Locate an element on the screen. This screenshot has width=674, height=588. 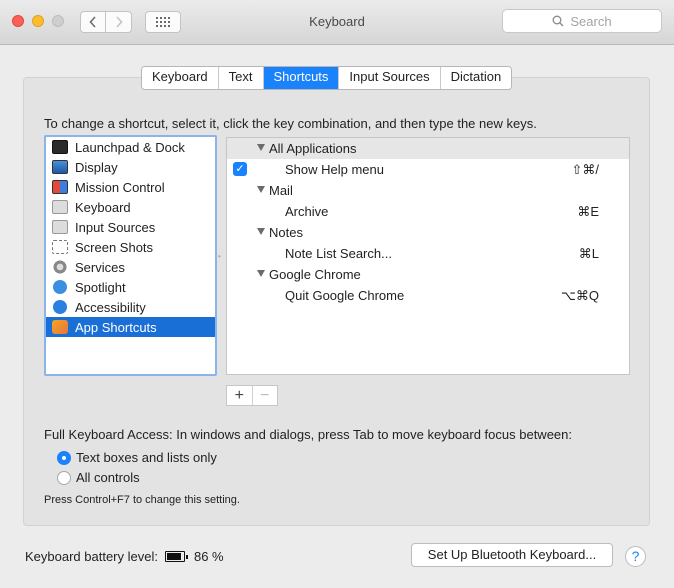
remove-shortcut-button: − is located at coordinates (264, 395).